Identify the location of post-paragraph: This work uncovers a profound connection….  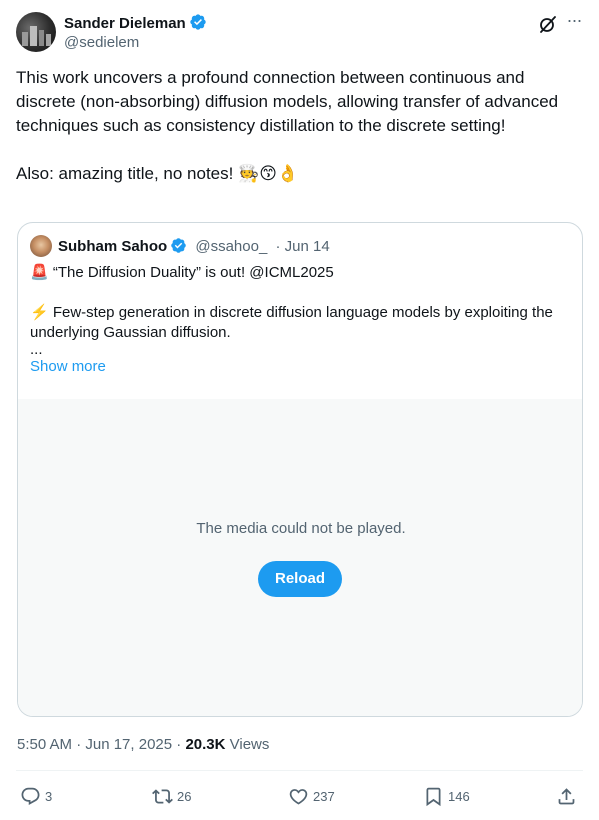
(287, 101).